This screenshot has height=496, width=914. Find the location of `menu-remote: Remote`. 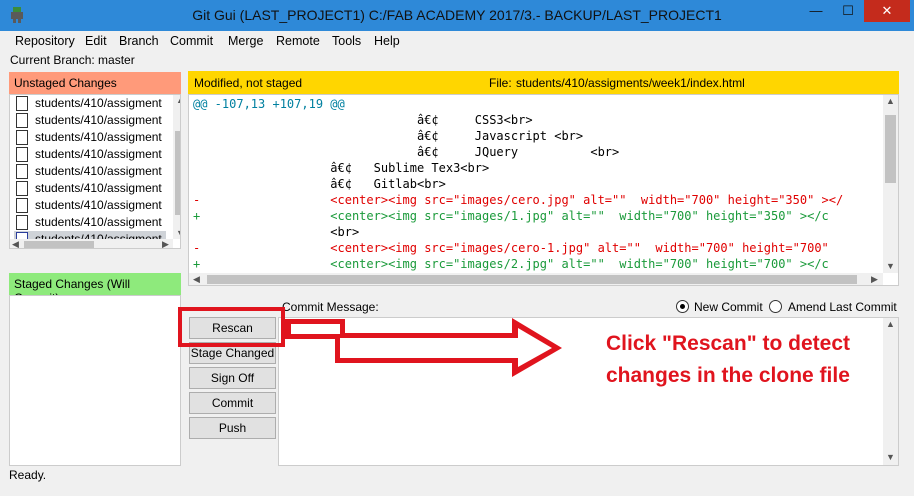

menu-remote: Remote is located at coordinates (298, 41).